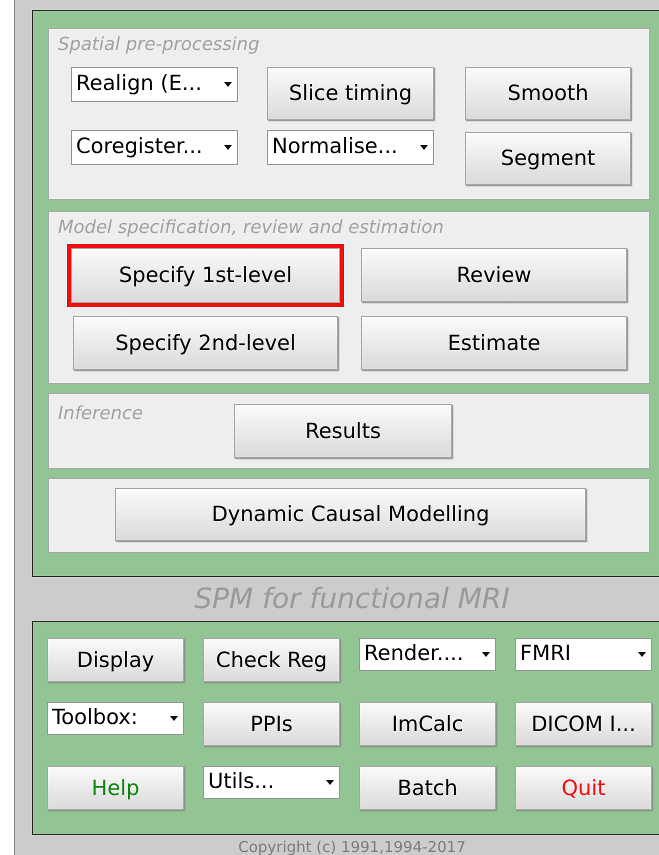  What do you see at coordinates (548, 93) in the screenshot?
I see `button: Smooth` at bounding box center [548, 93].